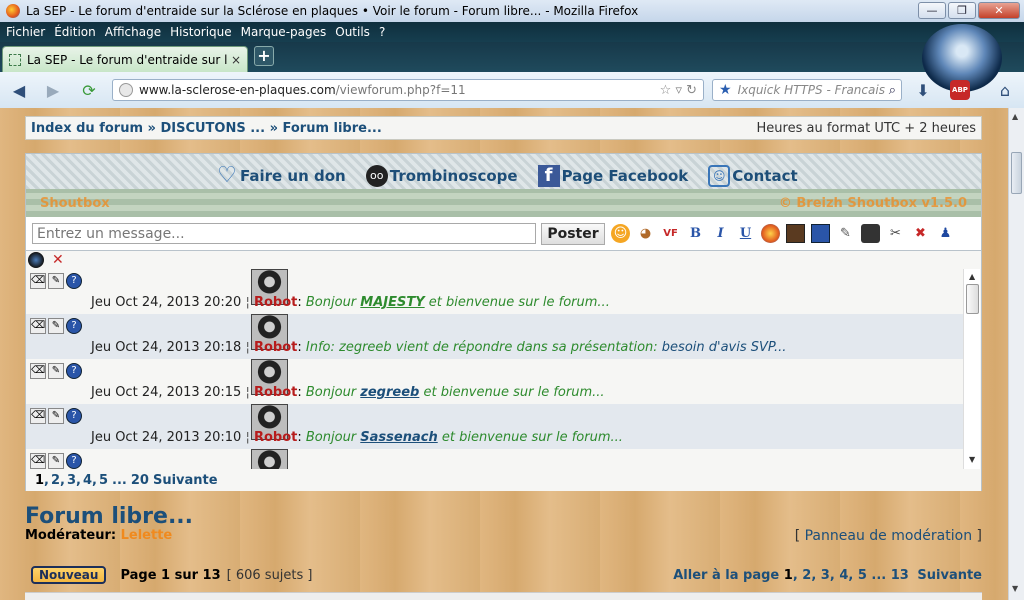  Describe the element at coordinates (862, 575) in the screenshot. I see `goto-page-link: 5` at that location.